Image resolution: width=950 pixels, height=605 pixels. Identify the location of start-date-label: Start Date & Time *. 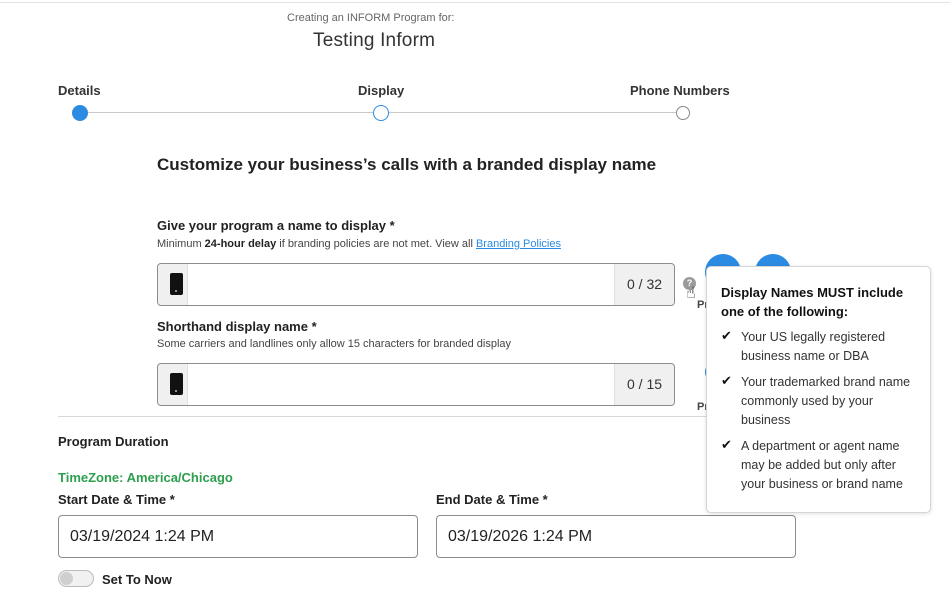
(116, 499).